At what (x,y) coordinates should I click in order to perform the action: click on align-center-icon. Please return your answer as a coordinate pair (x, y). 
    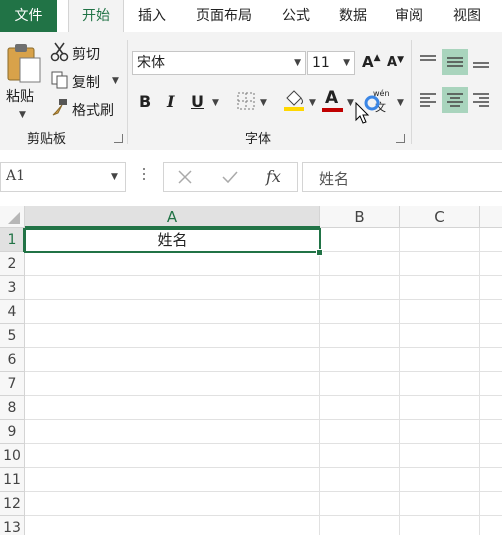
    Looking at the image, I should click on (455, 100).